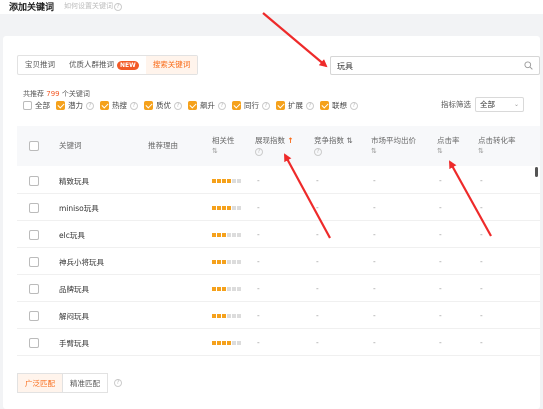 The height and width of the screenshot is (409, 543). What do you see at coordinates (278, 315) in the screenshot?
I see `table-row: 解闷玩具 - - - - -` at bounding box center [278, 315].